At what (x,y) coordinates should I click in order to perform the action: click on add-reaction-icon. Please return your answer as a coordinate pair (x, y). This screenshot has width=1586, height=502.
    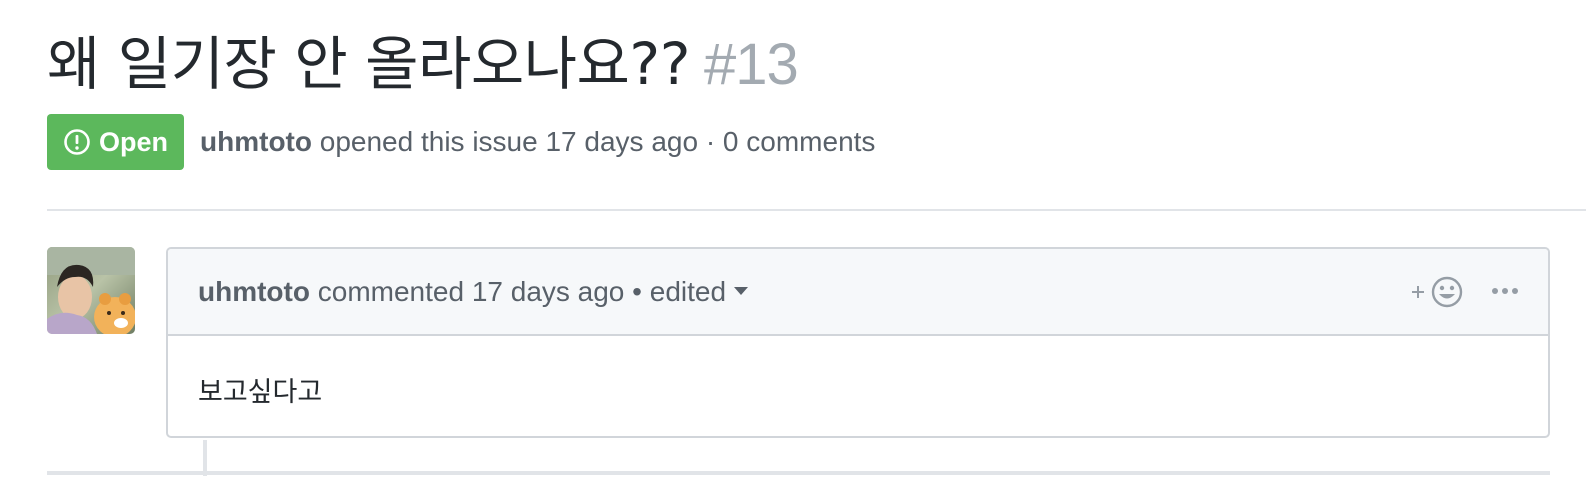
    Looking at the image, I should click on (1437, 292).